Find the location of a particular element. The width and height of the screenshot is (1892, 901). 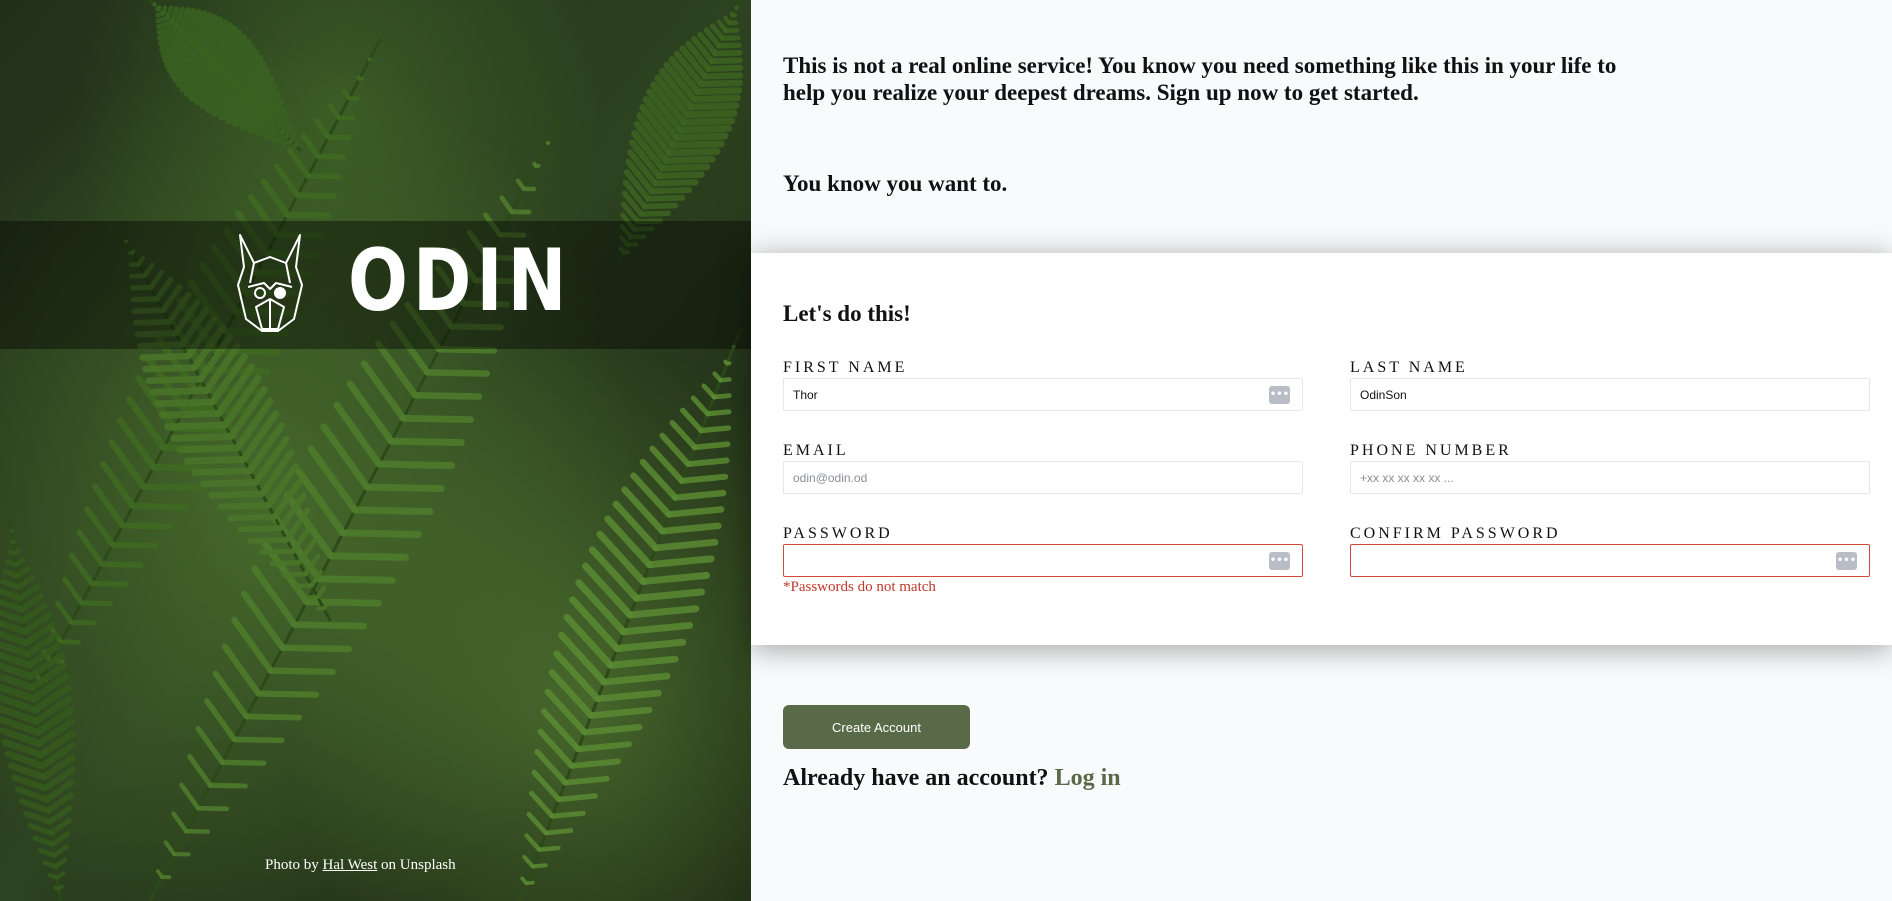

confirm-password-label: CONFIRM PASSWORD is located at coordinates (1455, 533).